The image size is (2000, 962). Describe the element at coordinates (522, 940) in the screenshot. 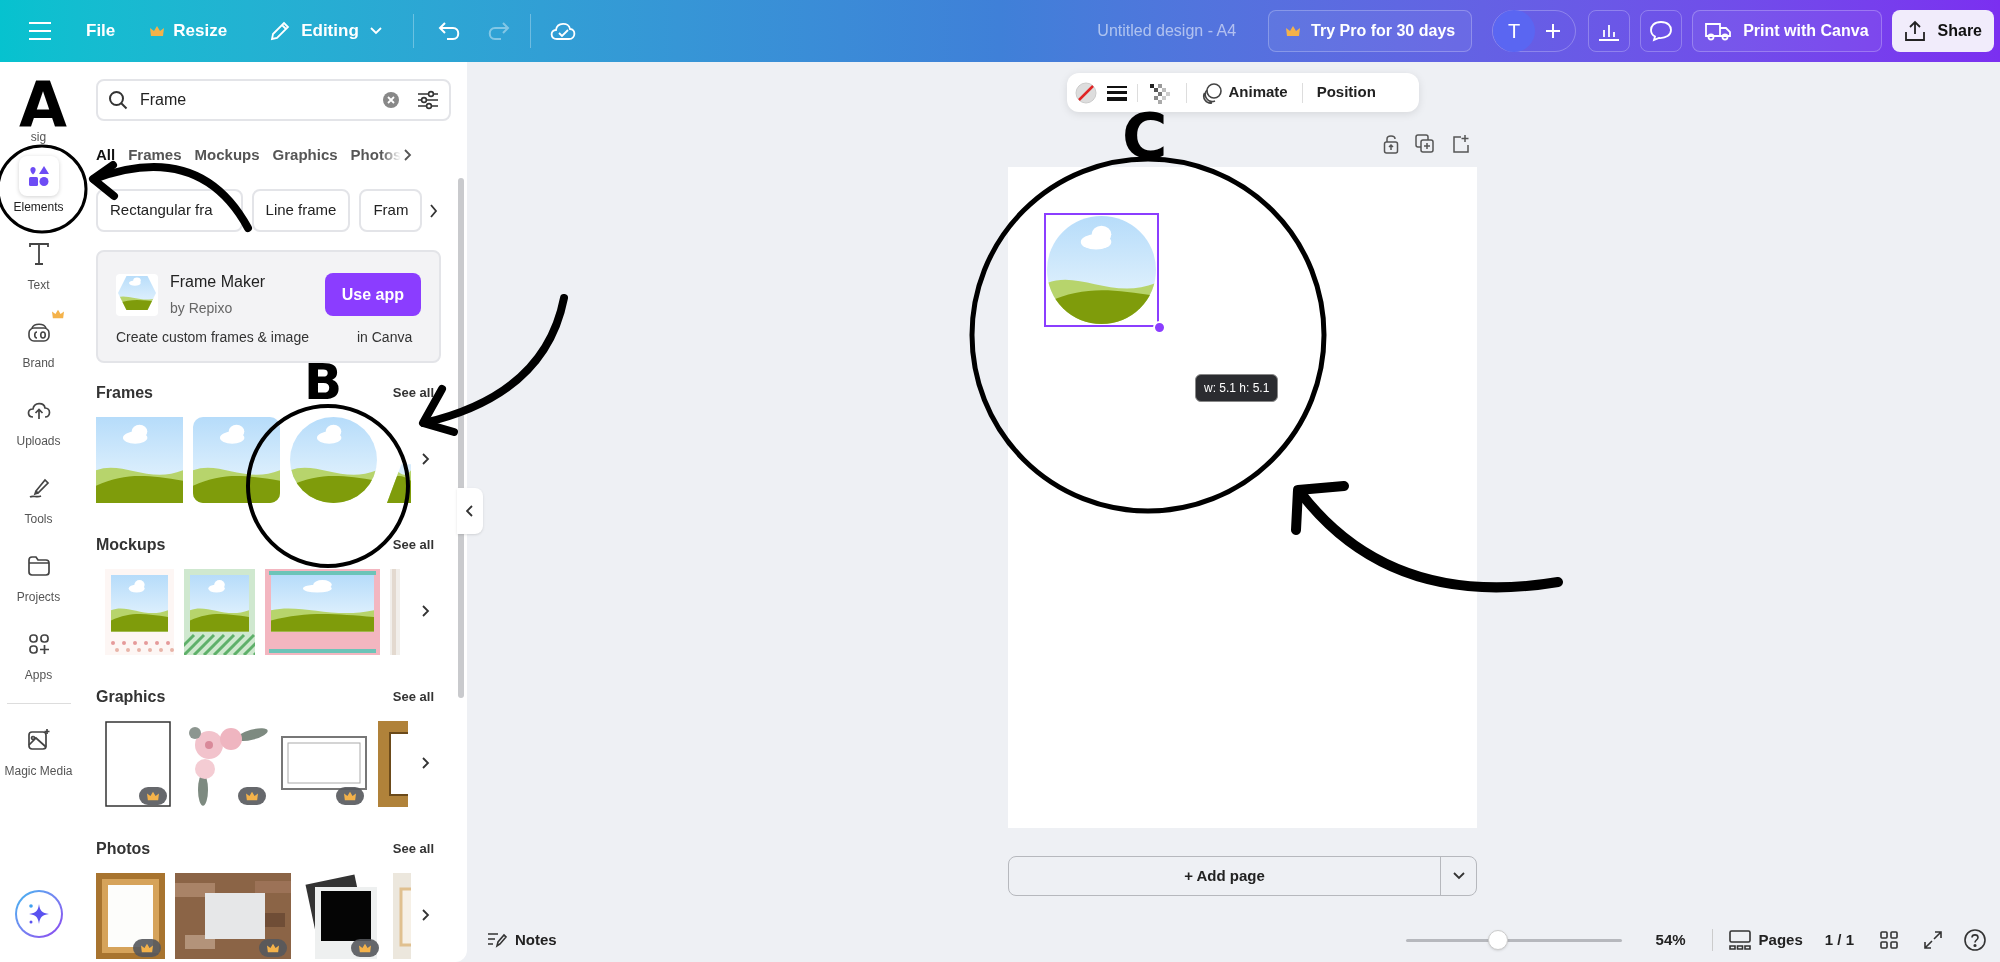

I see `notes-button: Notes` at that location.